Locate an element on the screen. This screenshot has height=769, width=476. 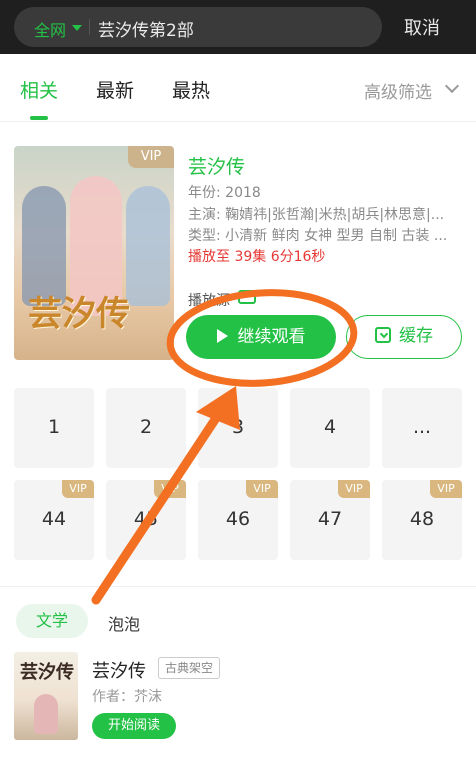
continue-watching-button: 继续观看 is located at coordinates (261, 337).